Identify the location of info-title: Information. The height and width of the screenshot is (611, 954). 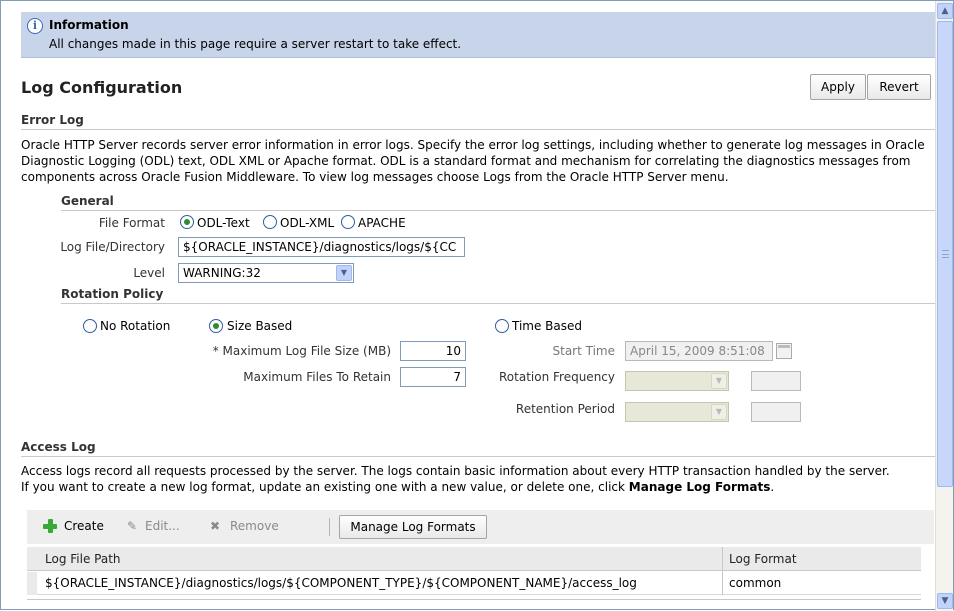
(89, 25).